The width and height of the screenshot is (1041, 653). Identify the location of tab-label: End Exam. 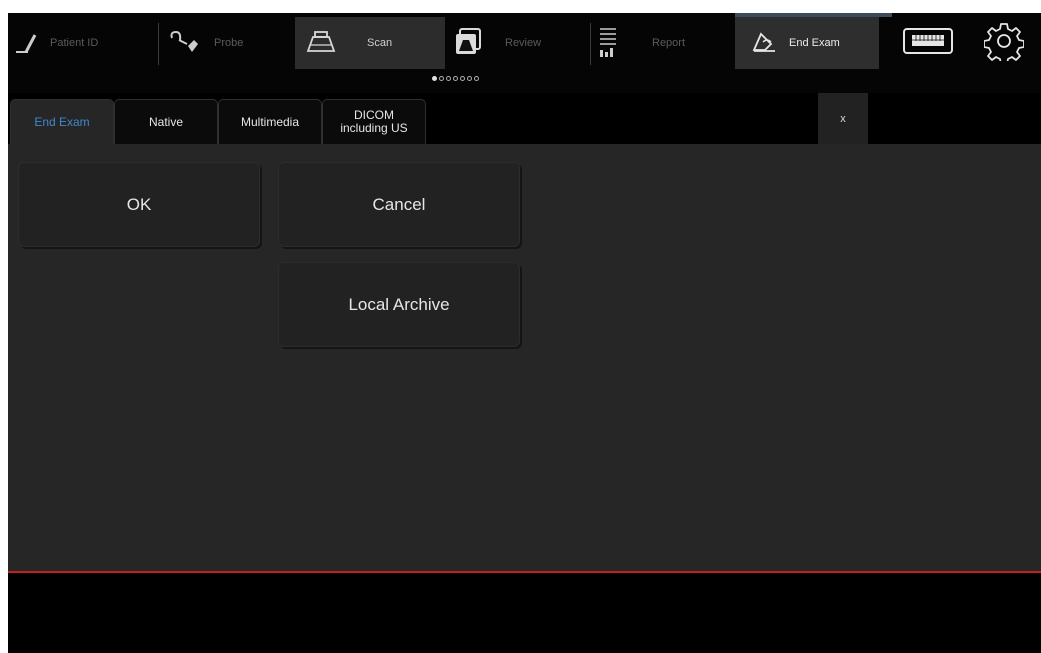
(62, 121).